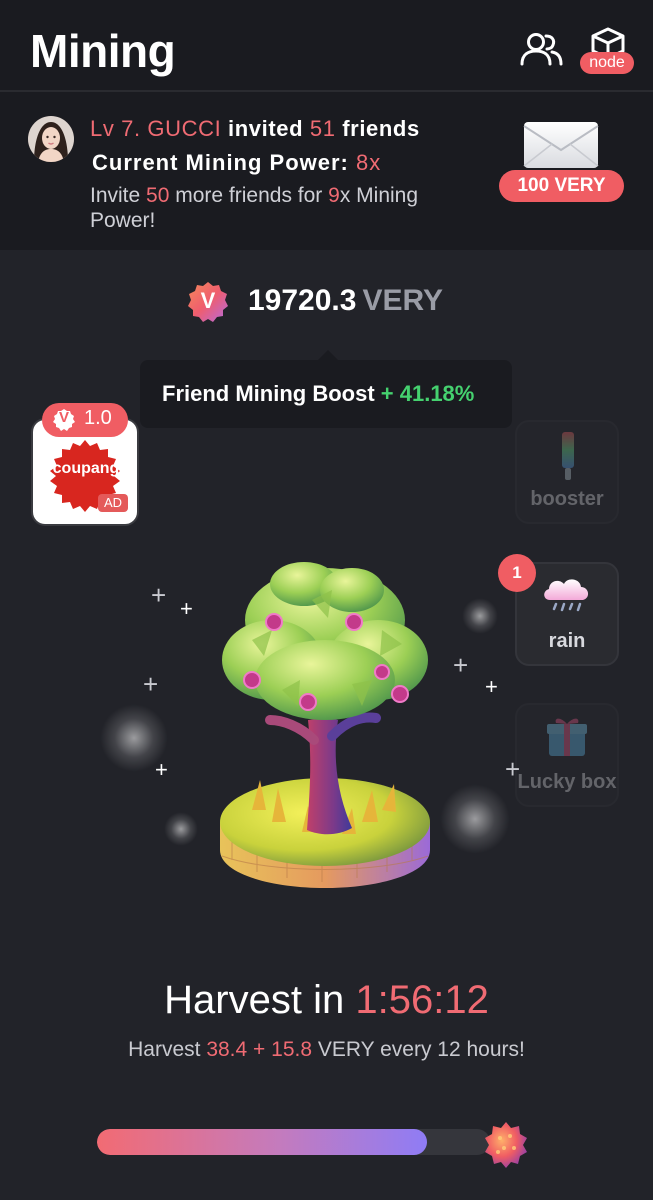  Describe the element at coordinates (567, 596) in the screenshot. I see `rain-cloud-icon` at that location.